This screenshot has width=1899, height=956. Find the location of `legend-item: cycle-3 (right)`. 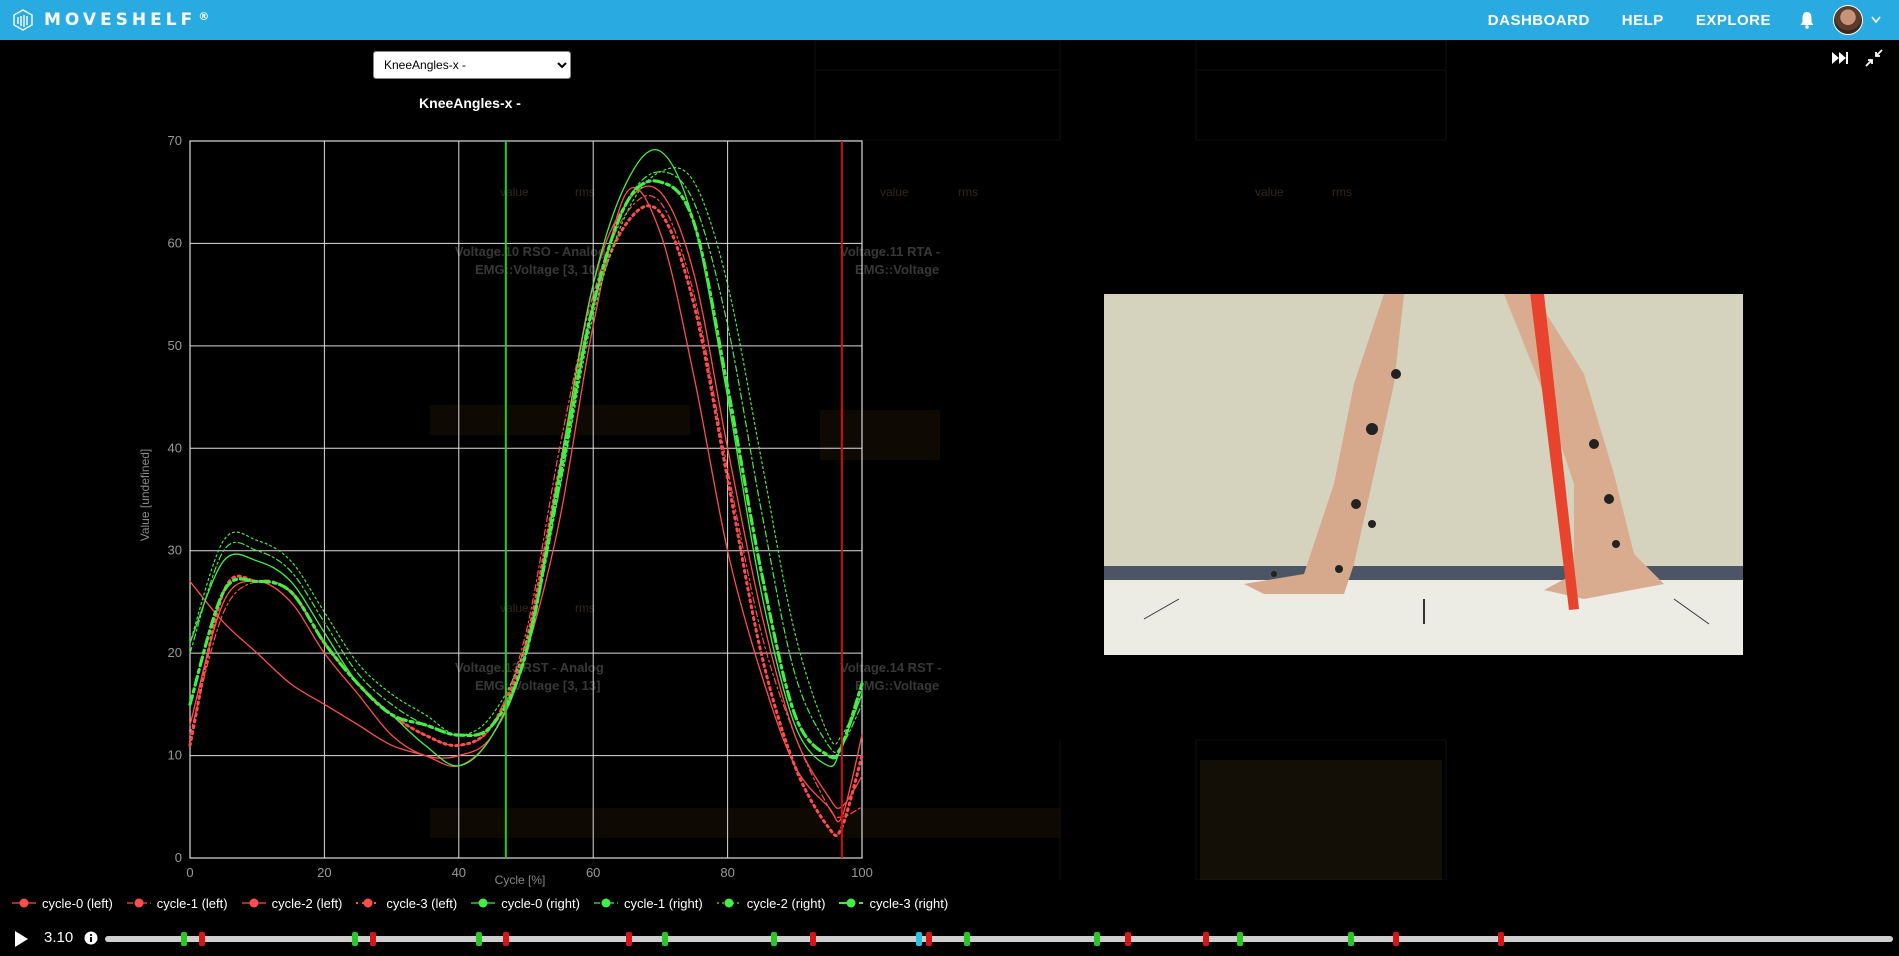

legend-item: cycle-3 (right) is located at coordinates (893, 903).